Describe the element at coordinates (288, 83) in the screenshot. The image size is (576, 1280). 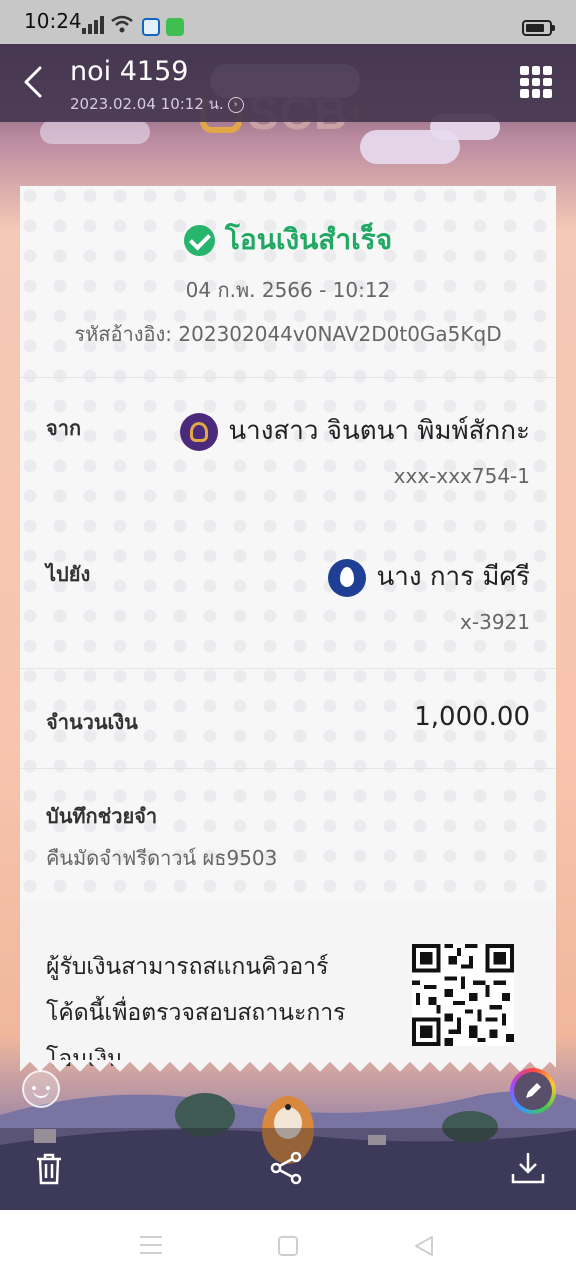
I see `chat-header: noi 4159 2023.02.04 10:12 น. ›` at that location.